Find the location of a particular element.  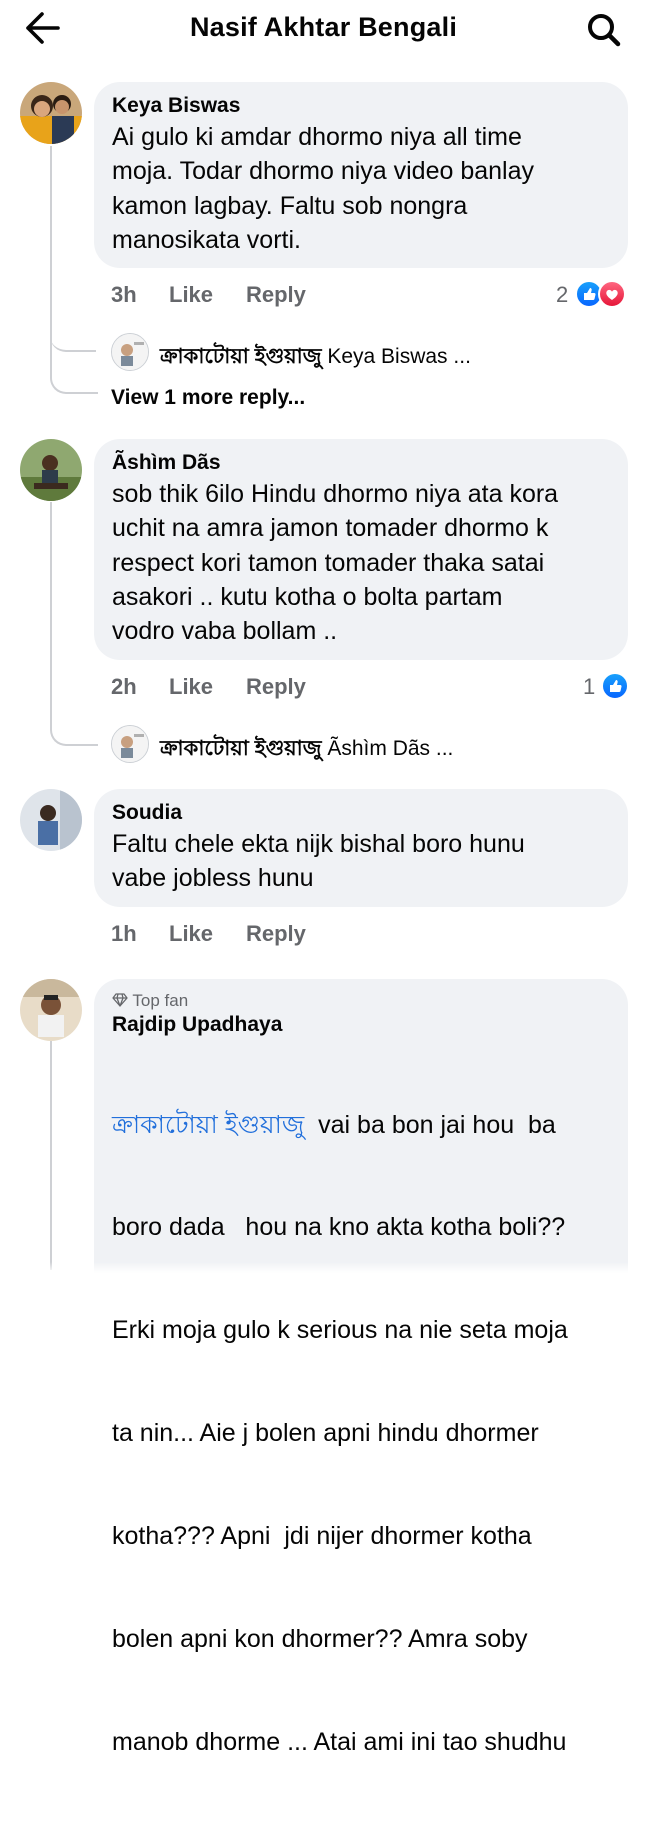

reaction-summary: 2 is located at coordinates (592, 294).